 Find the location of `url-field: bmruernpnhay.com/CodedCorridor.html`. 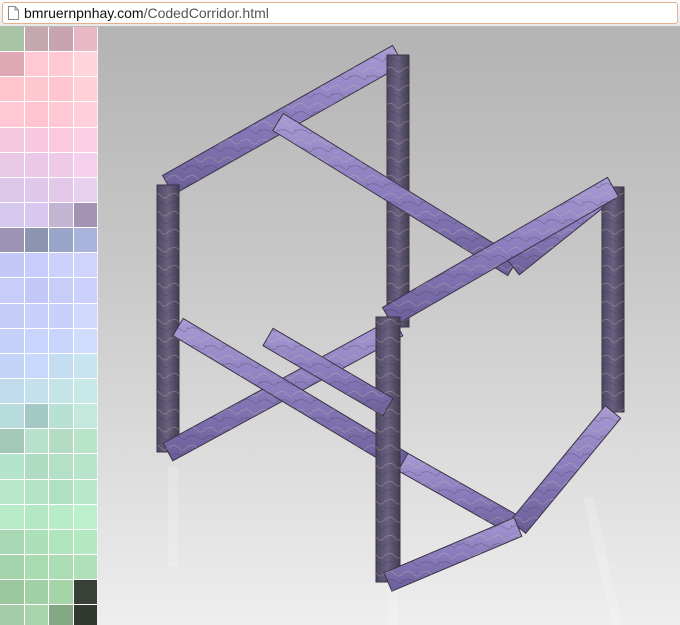

url-field: bmruernpnhay.com/CodedCorridor.html is located at coordinates (340, 13).